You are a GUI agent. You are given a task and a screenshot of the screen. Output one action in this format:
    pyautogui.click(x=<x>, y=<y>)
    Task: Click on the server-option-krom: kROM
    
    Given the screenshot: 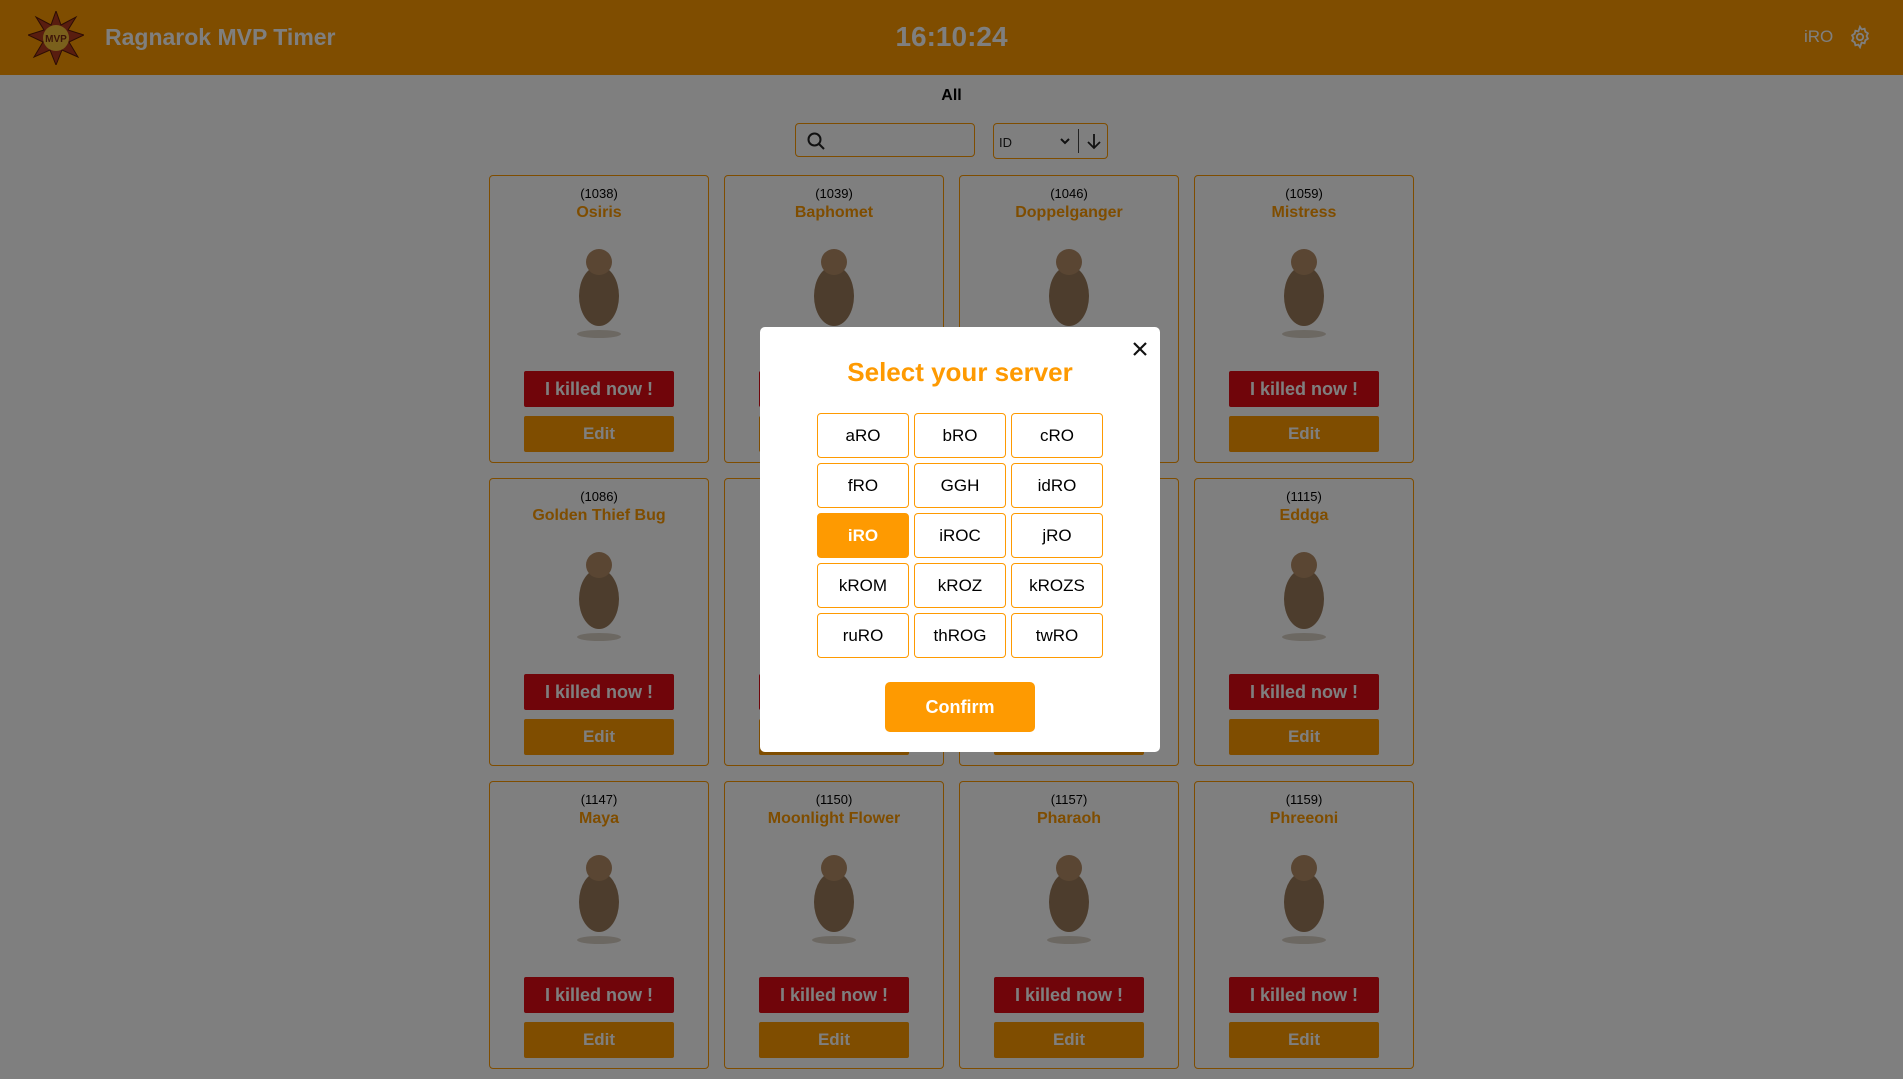 What is the action you would take?
    pyautogui.click(x=863, y=585)
    